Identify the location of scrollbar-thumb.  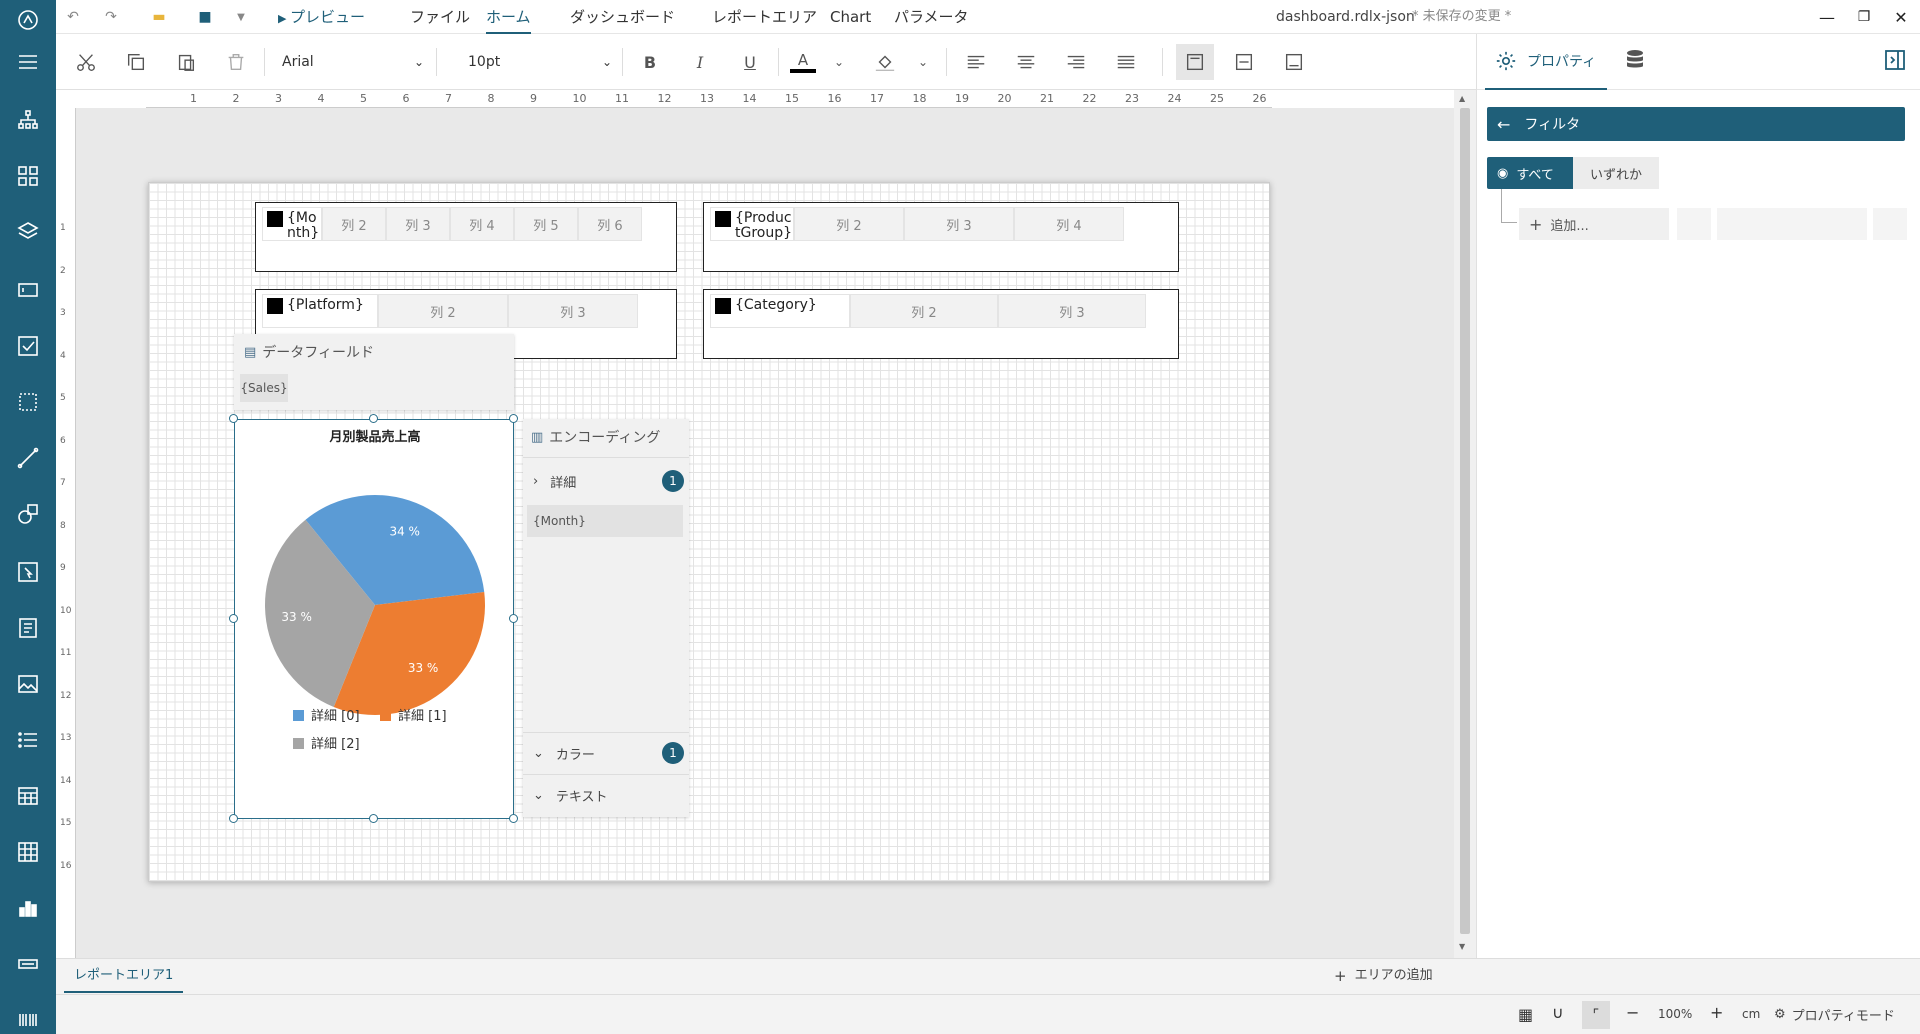
(1465, 521).